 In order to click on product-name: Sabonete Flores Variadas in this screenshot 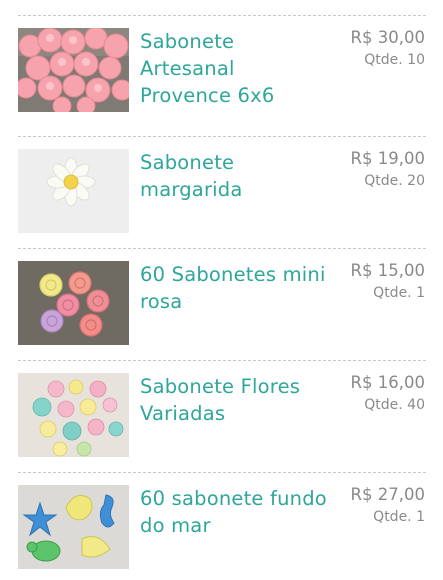, I will do `click(235, 400)`.